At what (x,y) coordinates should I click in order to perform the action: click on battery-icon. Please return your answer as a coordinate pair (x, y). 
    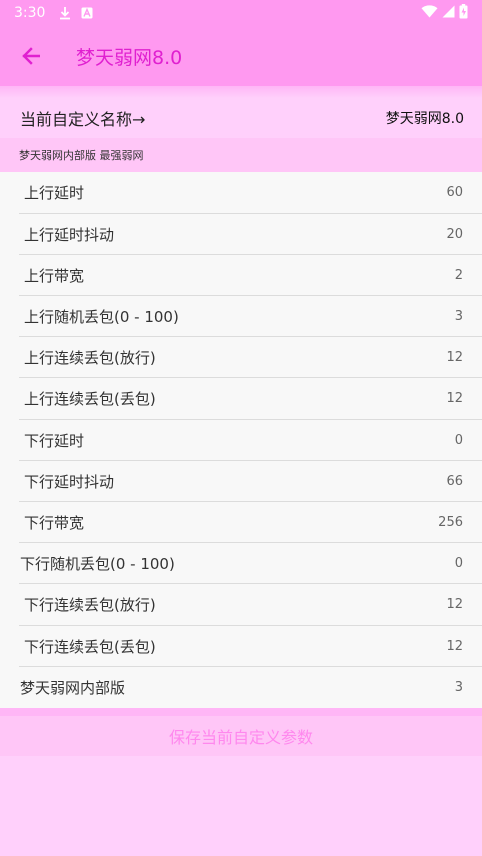
    Looking at the image, I should click on (463, 13).